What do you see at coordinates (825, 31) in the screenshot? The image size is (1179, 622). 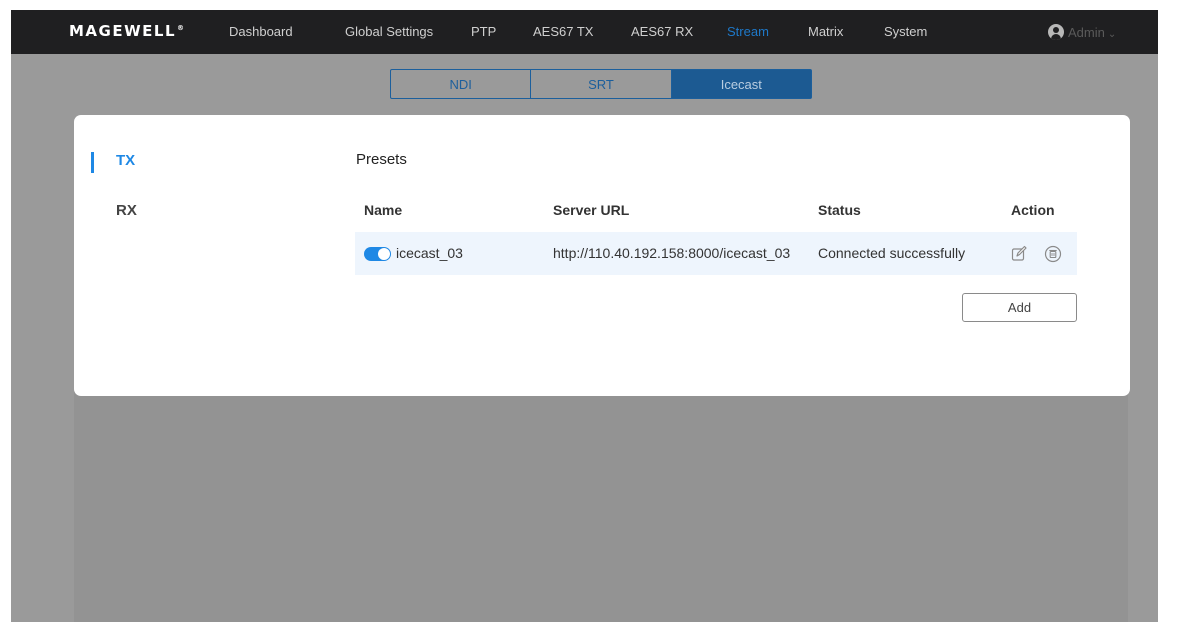 I see `nav-matrix: Matrix` at bounding box center [825, 31].